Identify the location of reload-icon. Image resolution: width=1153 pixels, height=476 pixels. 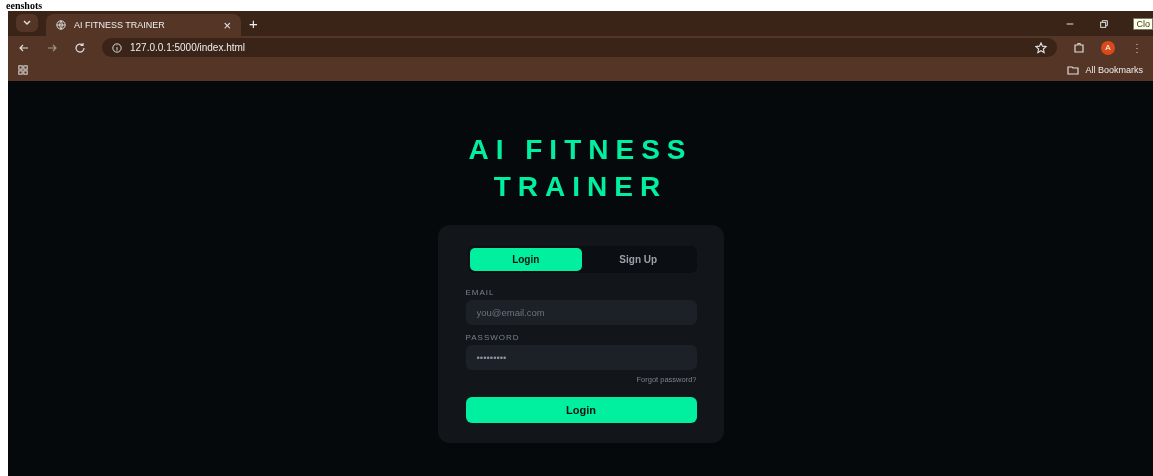
(80, 47).